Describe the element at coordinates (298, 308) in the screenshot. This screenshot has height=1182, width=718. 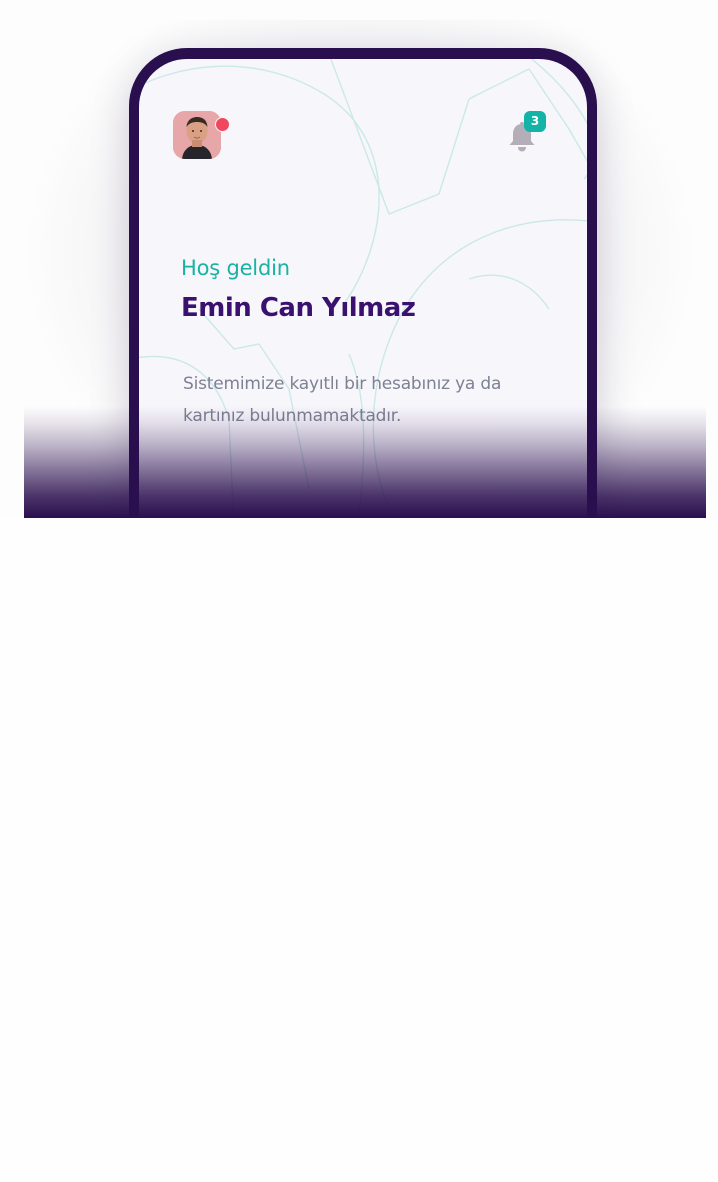
I see `user-name: Emin Can Yılmaz` at that location.